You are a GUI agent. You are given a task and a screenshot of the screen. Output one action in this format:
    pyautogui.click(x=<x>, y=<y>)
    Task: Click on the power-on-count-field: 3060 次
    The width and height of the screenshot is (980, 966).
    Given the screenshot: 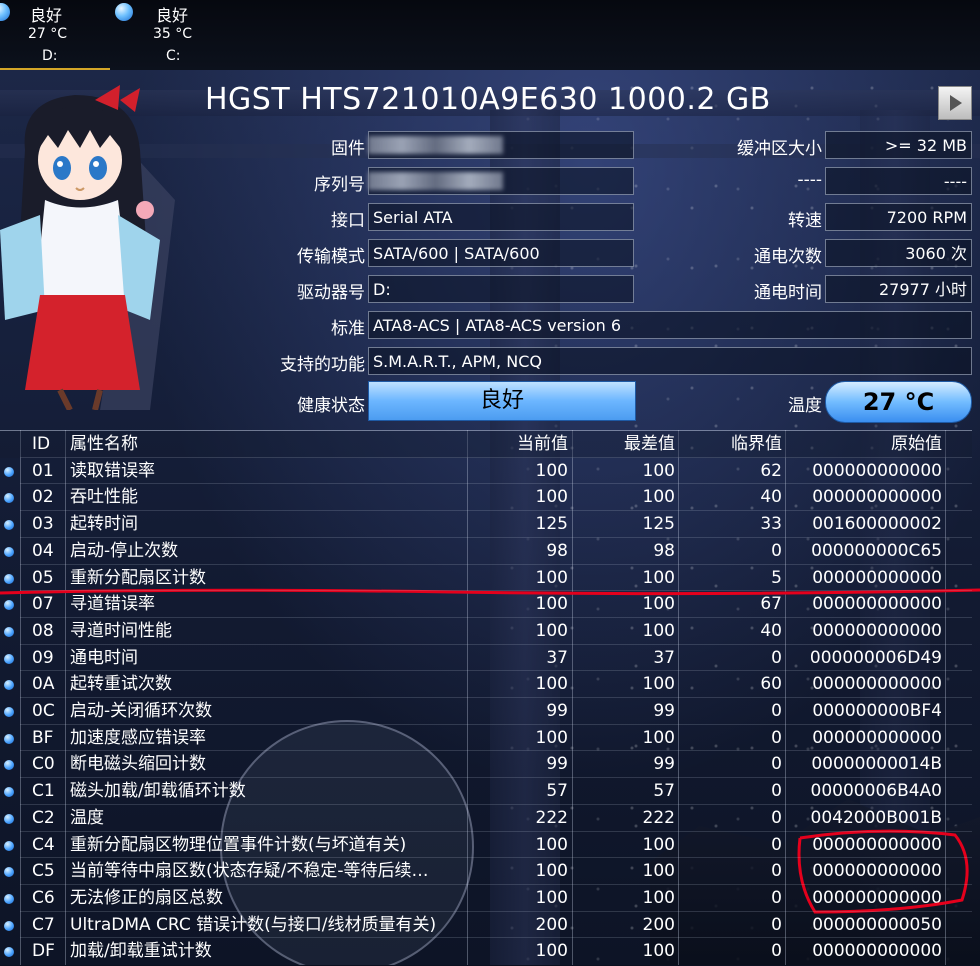 What is the action you would take?
    pyautogui.click(x=898, y=253)
    